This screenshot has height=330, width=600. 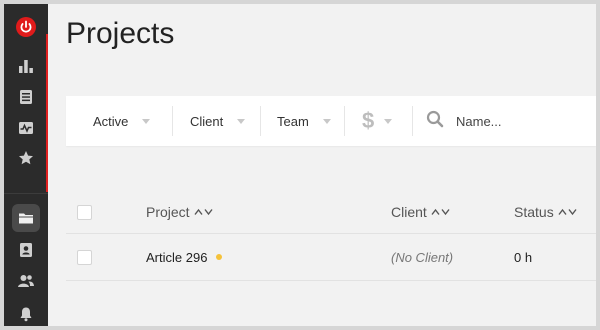 I want to click on search-input, so click(x=521, y=121).